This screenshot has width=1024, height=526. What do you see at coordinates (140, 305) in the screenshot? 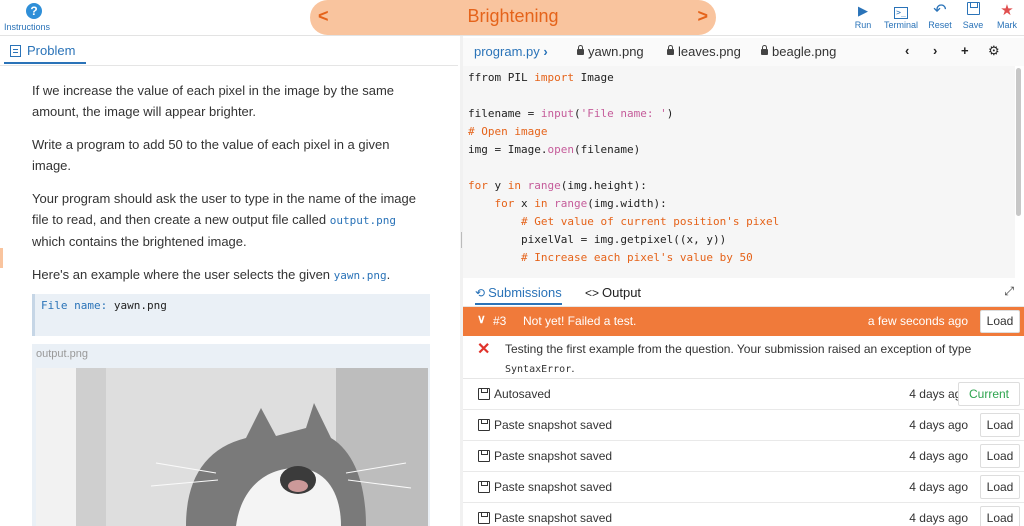
I see `prompt-input: yawn.png` at bounding box center [140, 305].